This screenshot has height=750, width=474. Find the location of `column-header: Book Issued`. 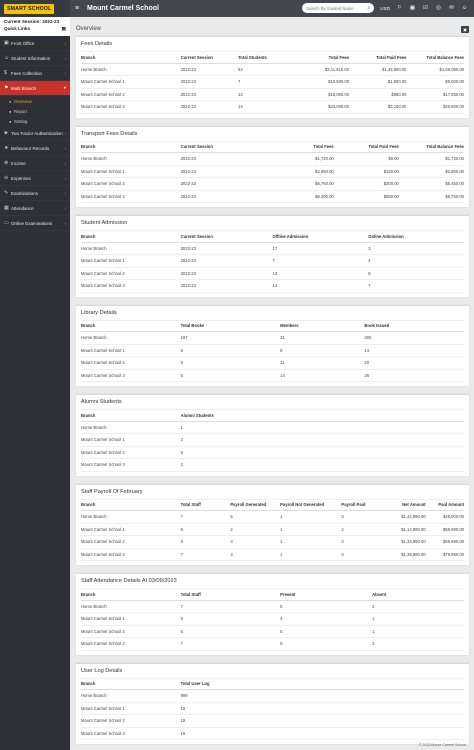

column-header: Book Issued is located at coordinates (414, 326).